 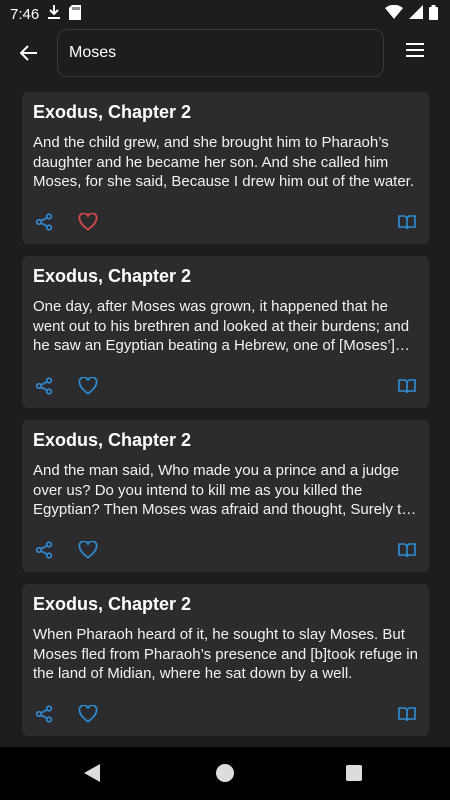 I want to click on wifi-icon, so click(x=394, y=13).